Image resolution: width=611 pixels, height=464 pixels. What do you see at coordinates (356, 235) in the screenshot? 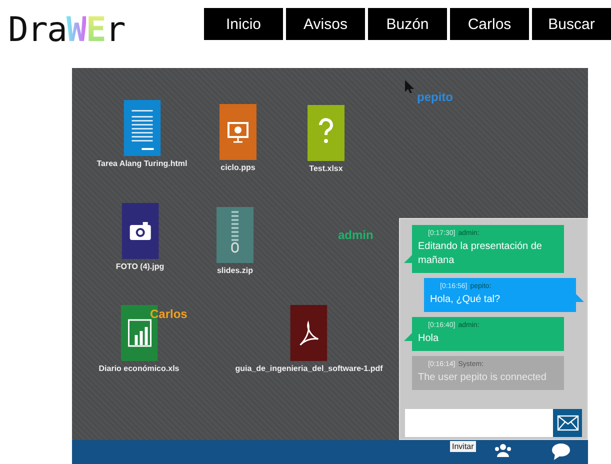
I see `user-cursor-label: admin` at bounding box center [356, 235].